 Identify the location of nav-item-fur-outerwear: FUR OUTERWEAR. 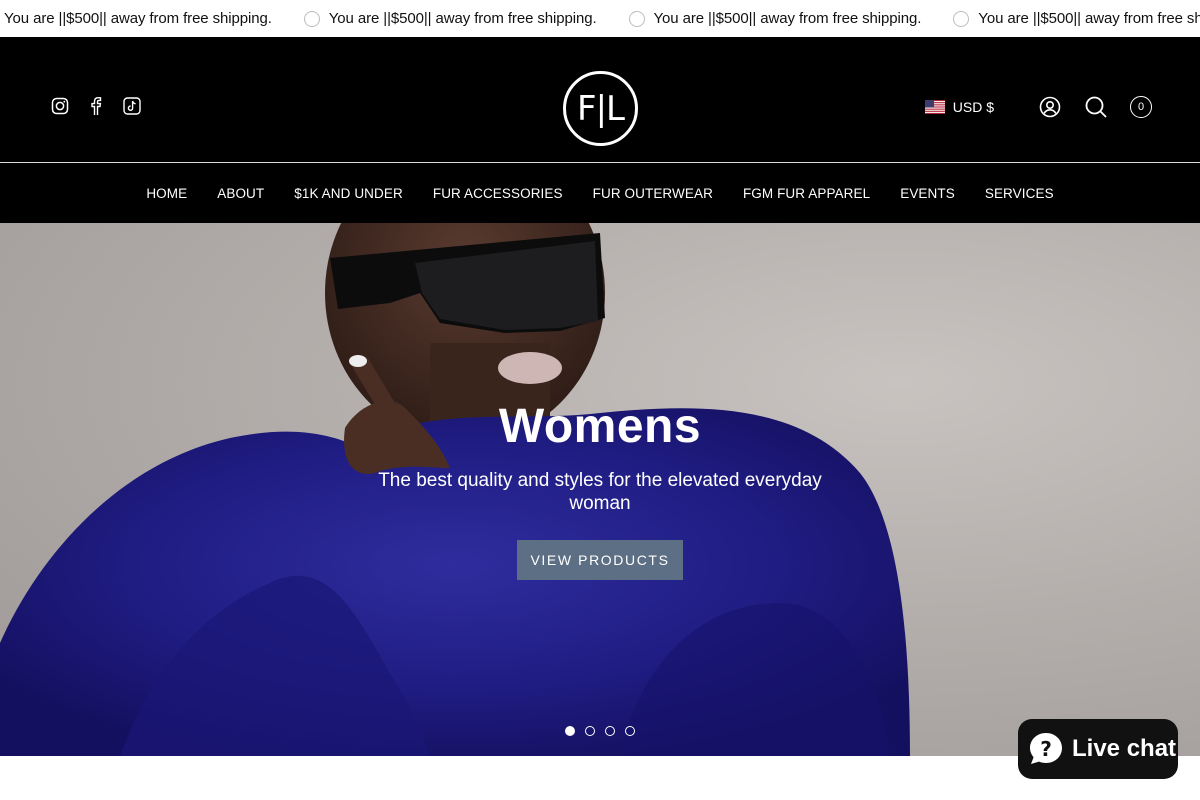
(653, 193).